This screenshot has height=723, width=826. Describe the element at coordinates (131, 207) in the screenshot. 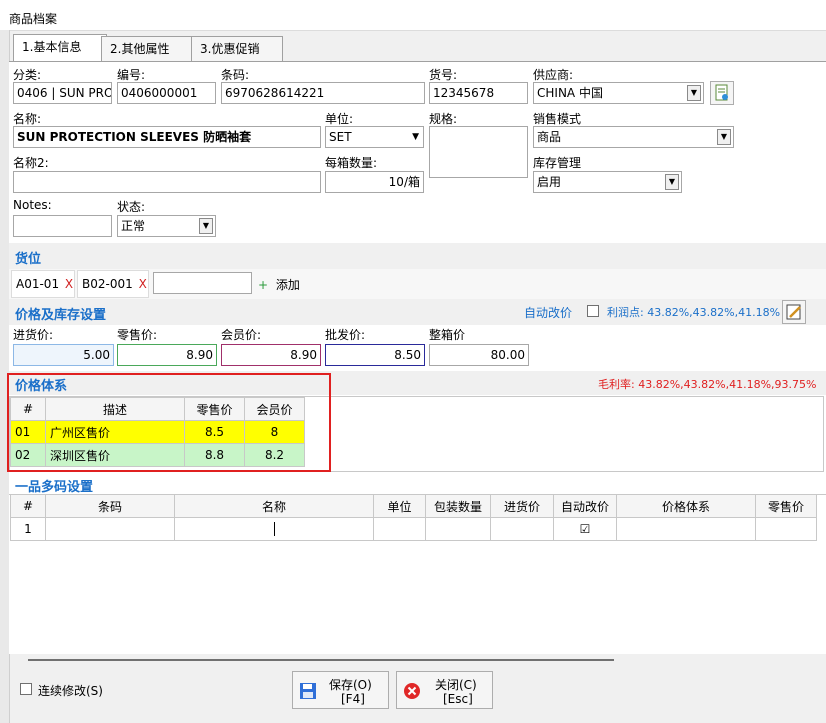

I see `status-label: 状态:` at that location.